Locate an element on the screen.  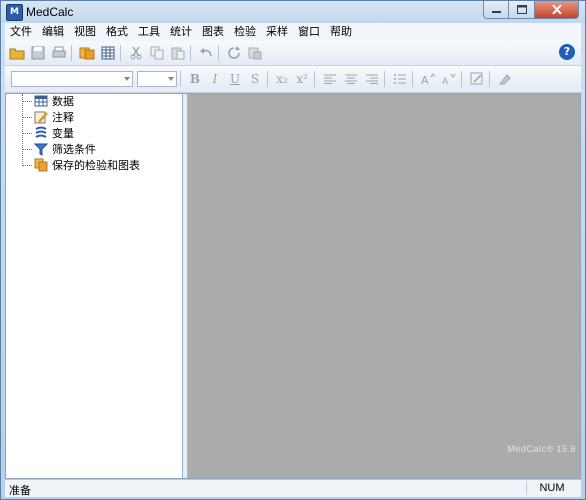
bullet-list-button is located at coordinates (400, 79).